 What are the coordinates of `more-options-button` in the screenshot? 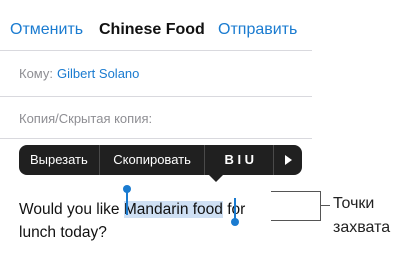 It's located at (288, 160).